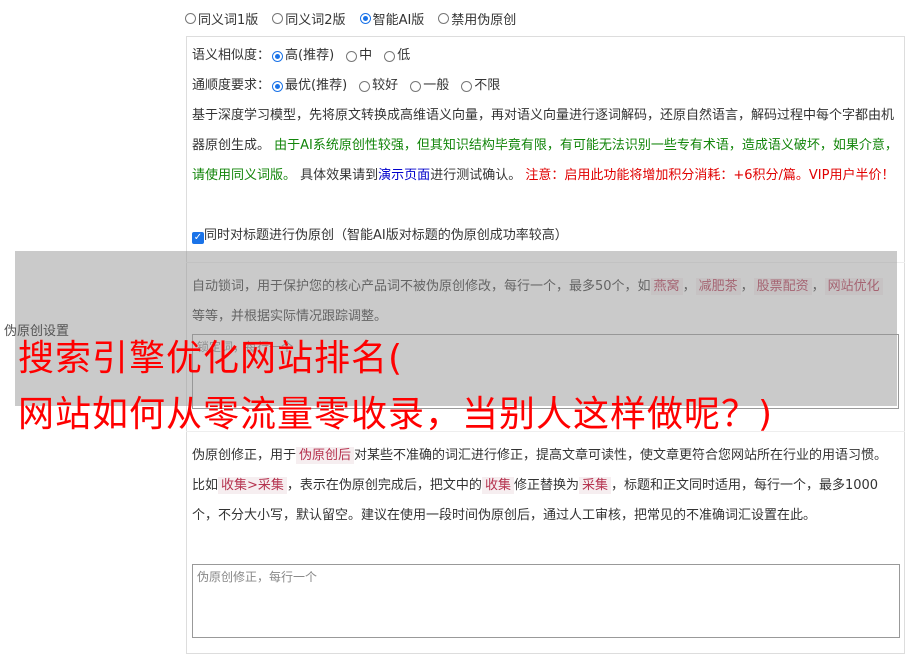 This screenshot has width=911, height=658. What do you see at coordinates (386, 235) in the screenshot?
I see `title-rewrite-label: 同时对标题进行伪原创（智能AI版对标题的伪原创成功率较高）` at bounding box center [386, 235].